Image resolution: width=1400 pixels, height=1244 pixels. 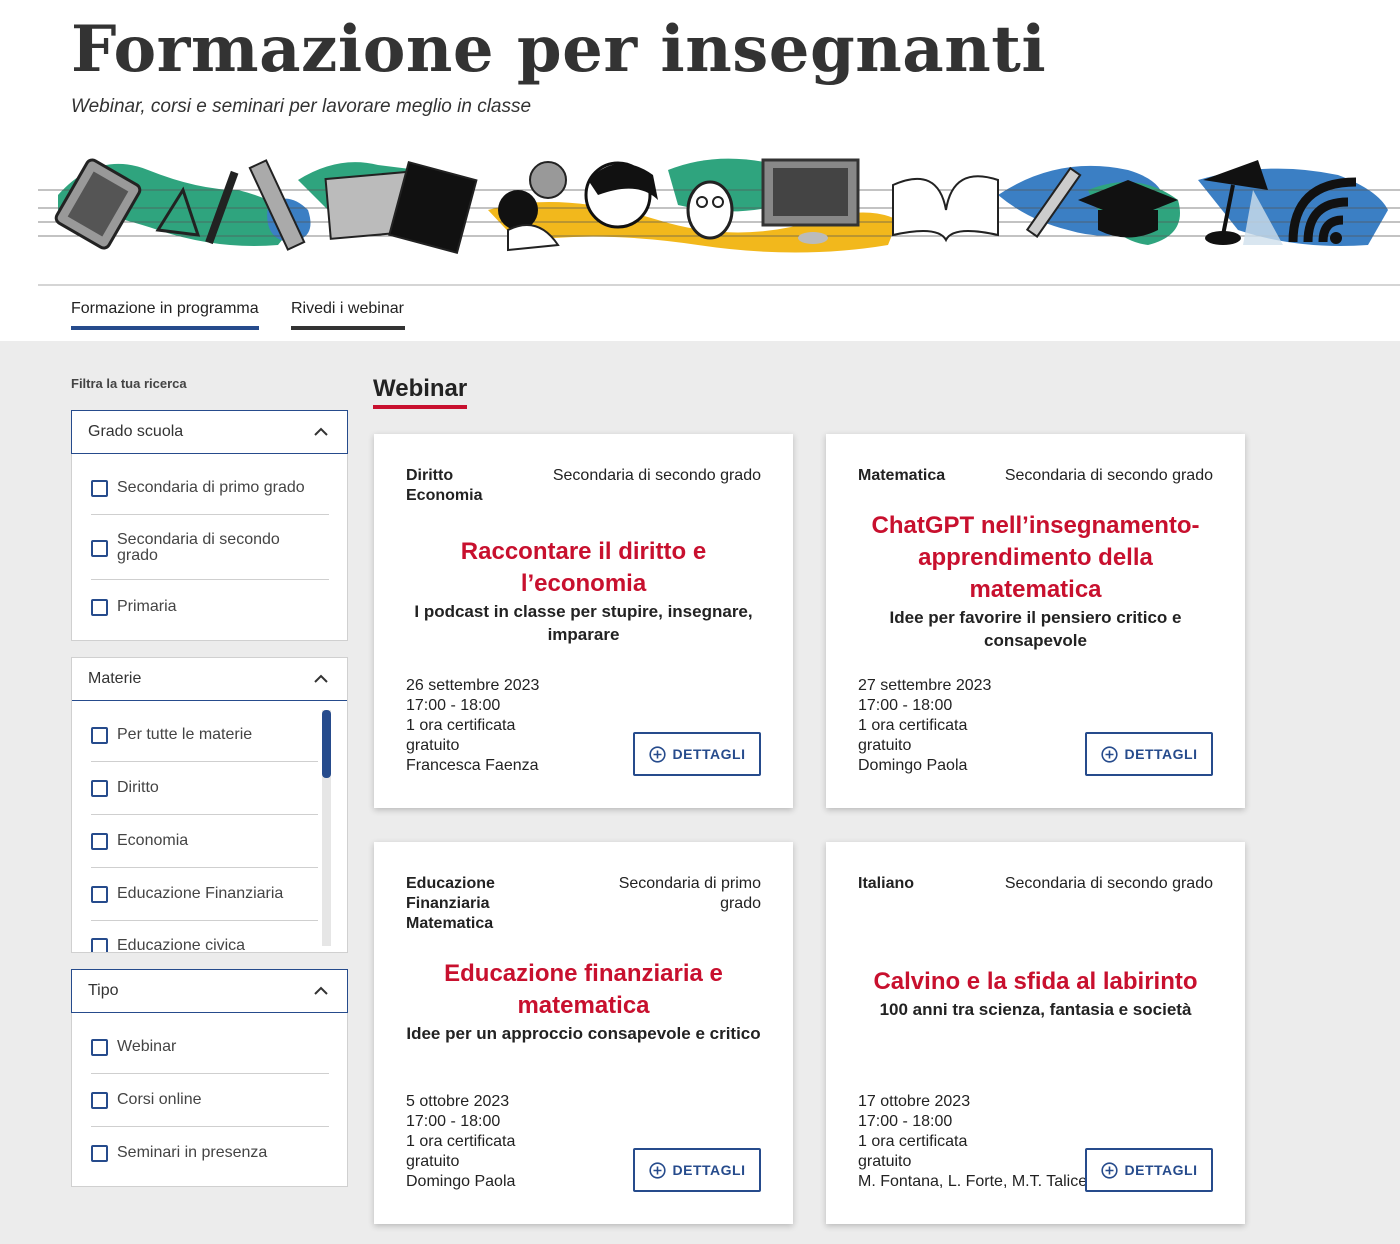 I want to click on filter-header-grado-scuola: Grado scuola, so click(x=209, y=432).